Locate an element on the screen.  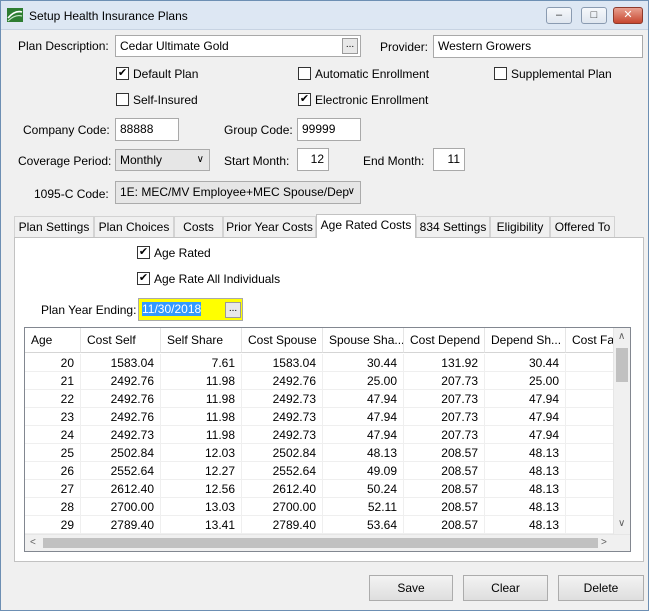
cell-self-share: 13.03 is located at coordinates (201, 507).